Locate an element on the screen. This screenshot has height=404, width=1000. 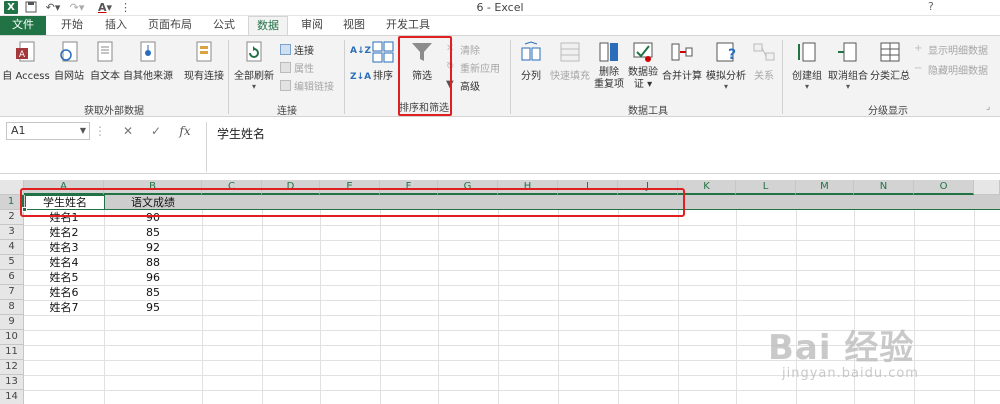
redo-icon: ↷▾ is located at coordinates (77, 8).